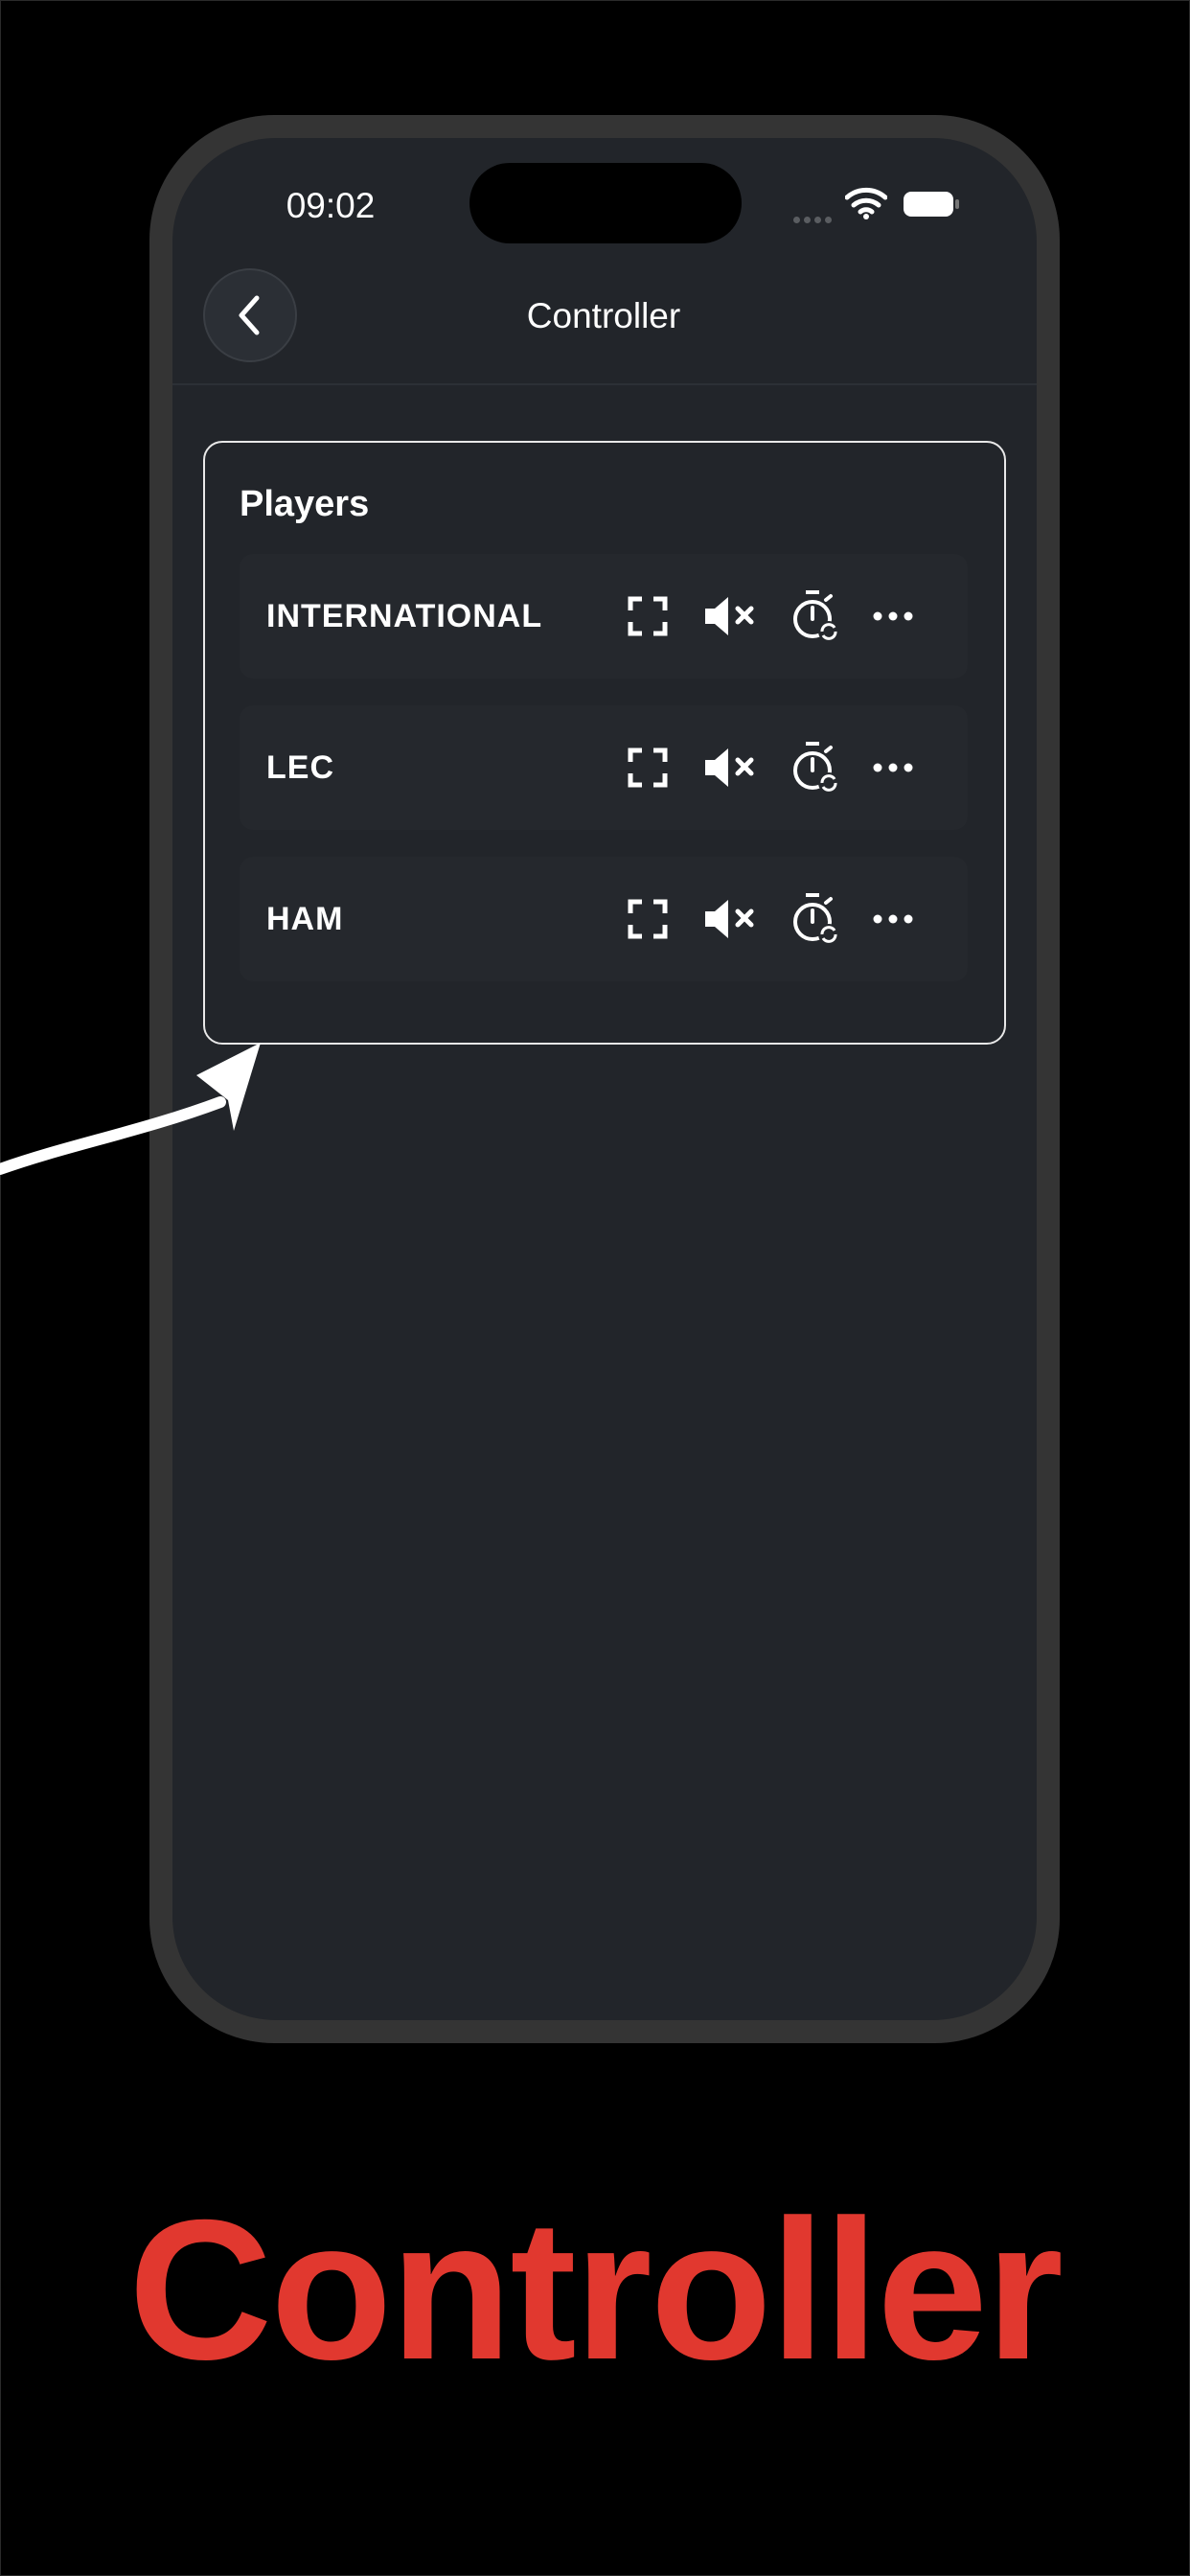 The width and height of the screenshot is (1190, 2576). Describe the element at coordinates (305, 504) in the screenshot. I see `players-title: Players` at that location.